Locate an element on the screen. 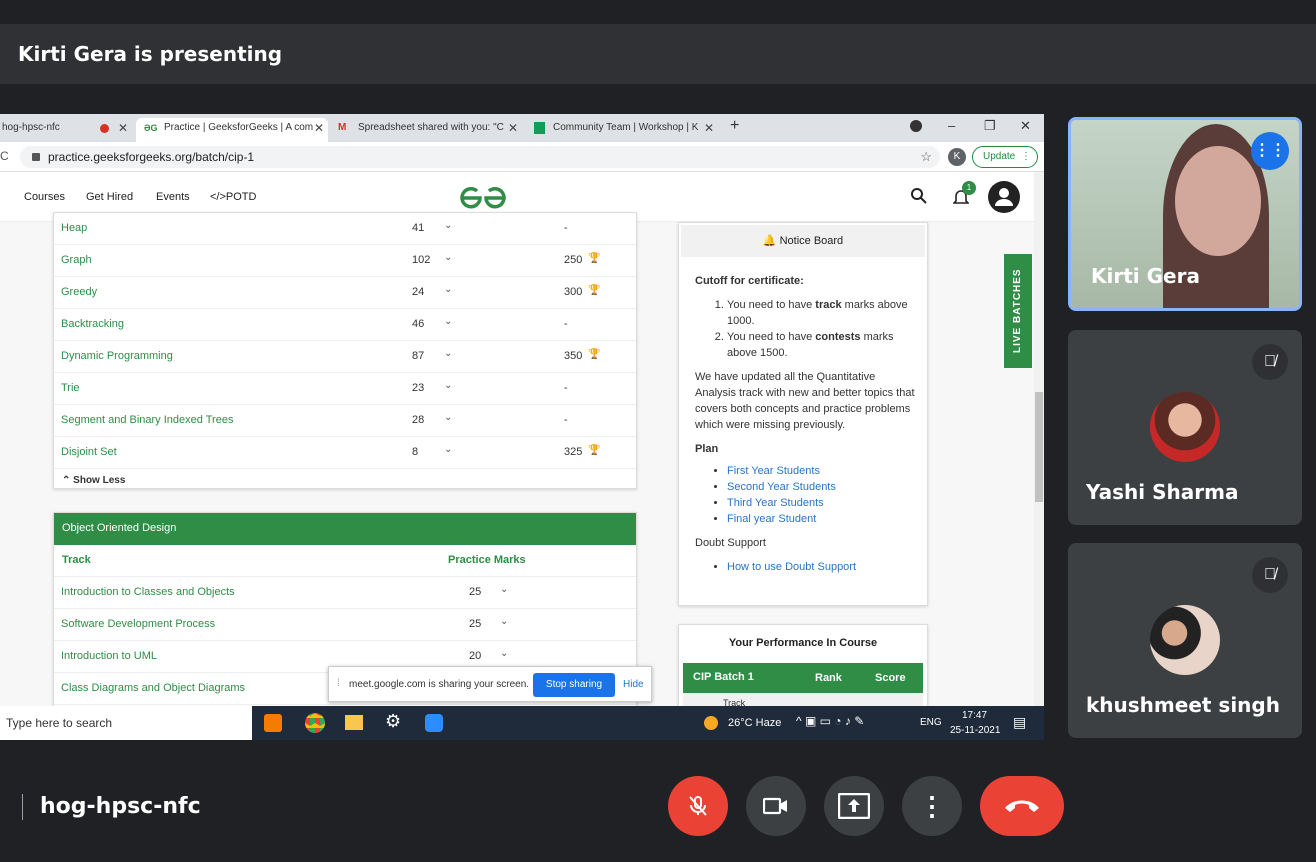 The image size is (1316, 862). nav-courses: Courses is located at coordinates (44, 197).